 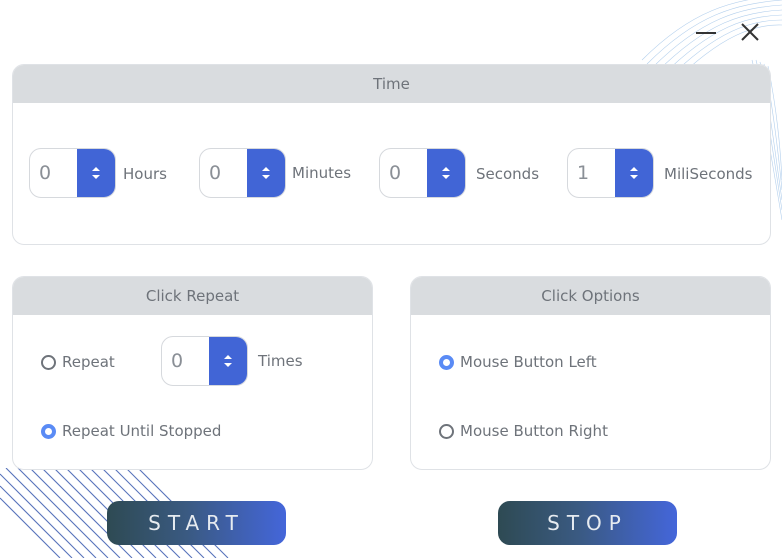 I want to click on close-icon, so click(x=750, y=32).